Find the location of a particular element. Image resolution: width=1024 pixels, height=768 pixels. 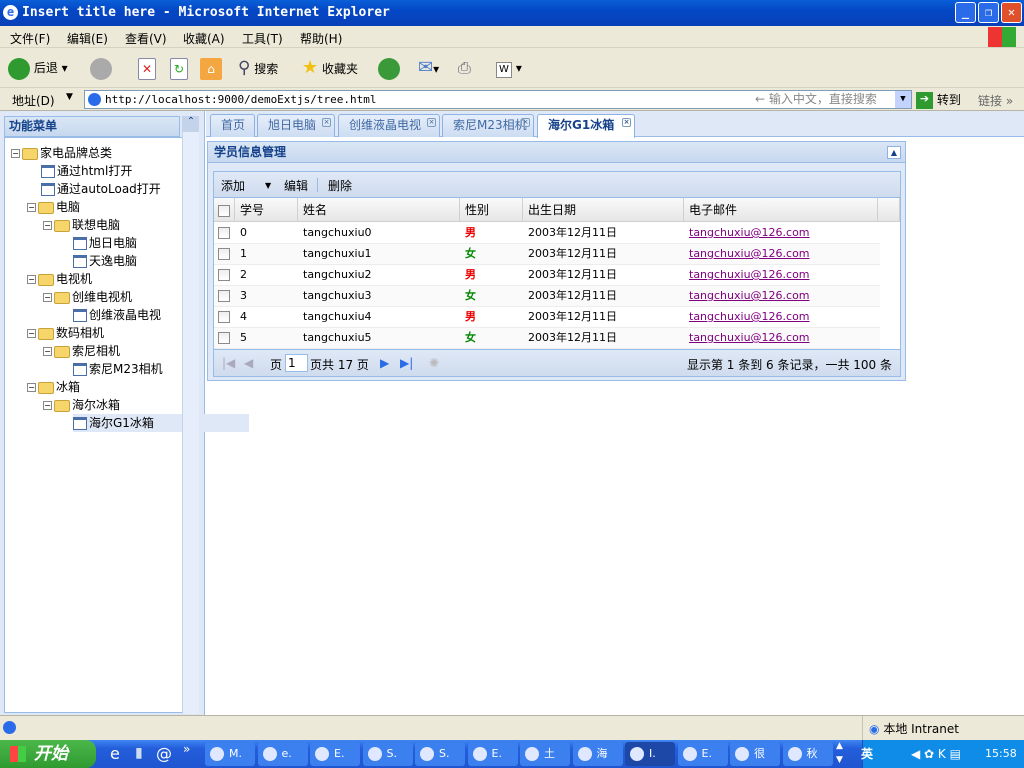

quicklaunch-desktop-icon: ▮ is located at coordinates (139, 753).